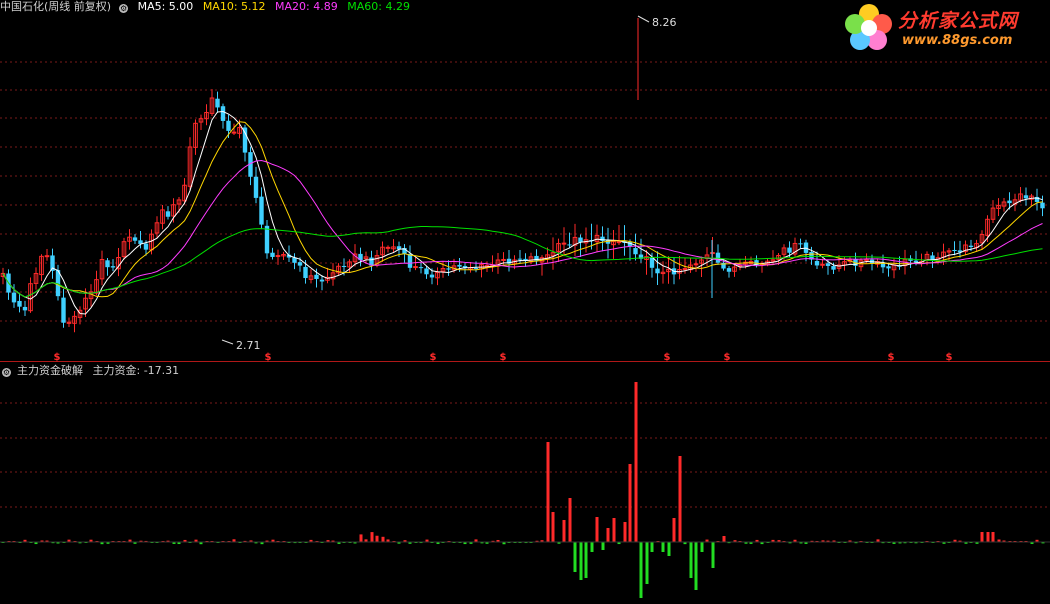 The image size is (1050, 604). I want to click on ma10-label: MA10: 5.12, so click(234, 6).